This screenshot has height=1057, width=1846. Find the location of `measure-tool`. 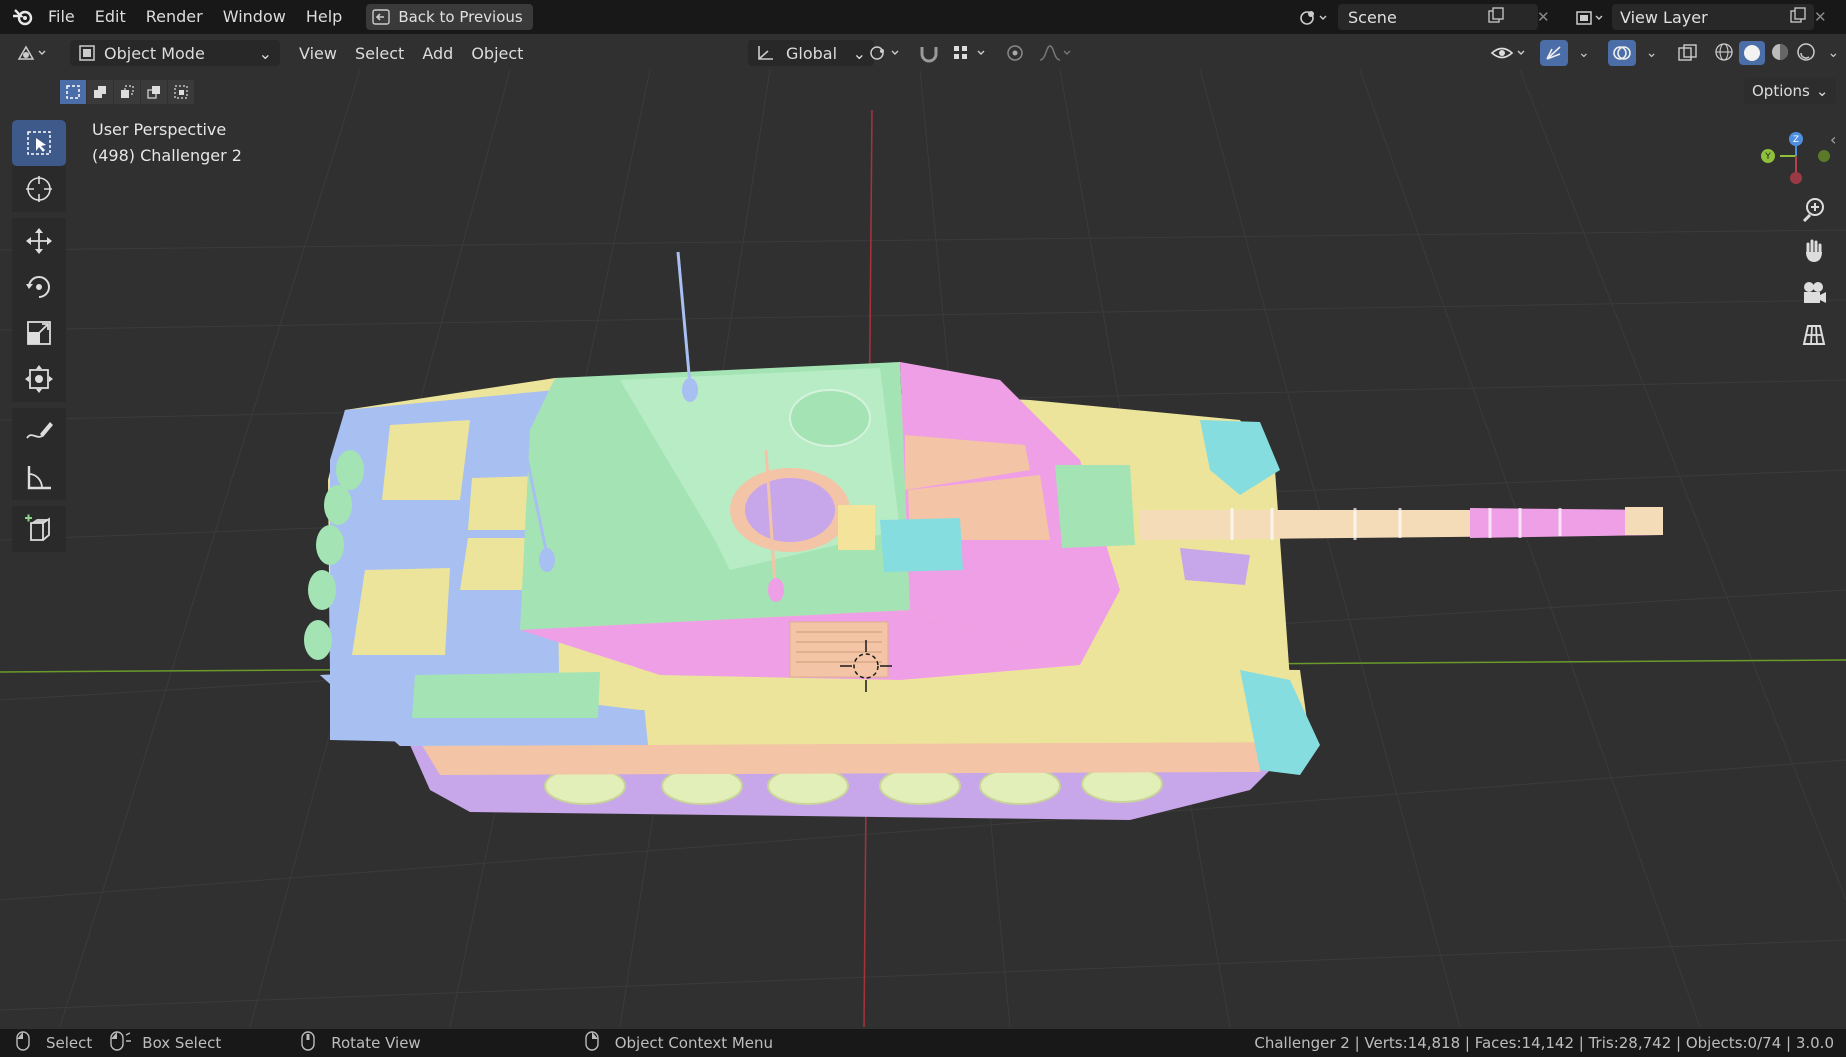

measure-tool is located at coordinates (39, 477).